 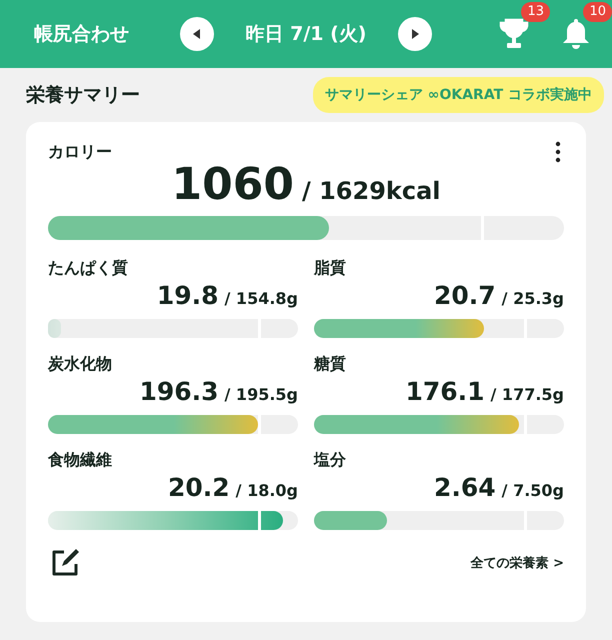 I want to click on nutrient-label: 塩分, so click(x=330, y=460).